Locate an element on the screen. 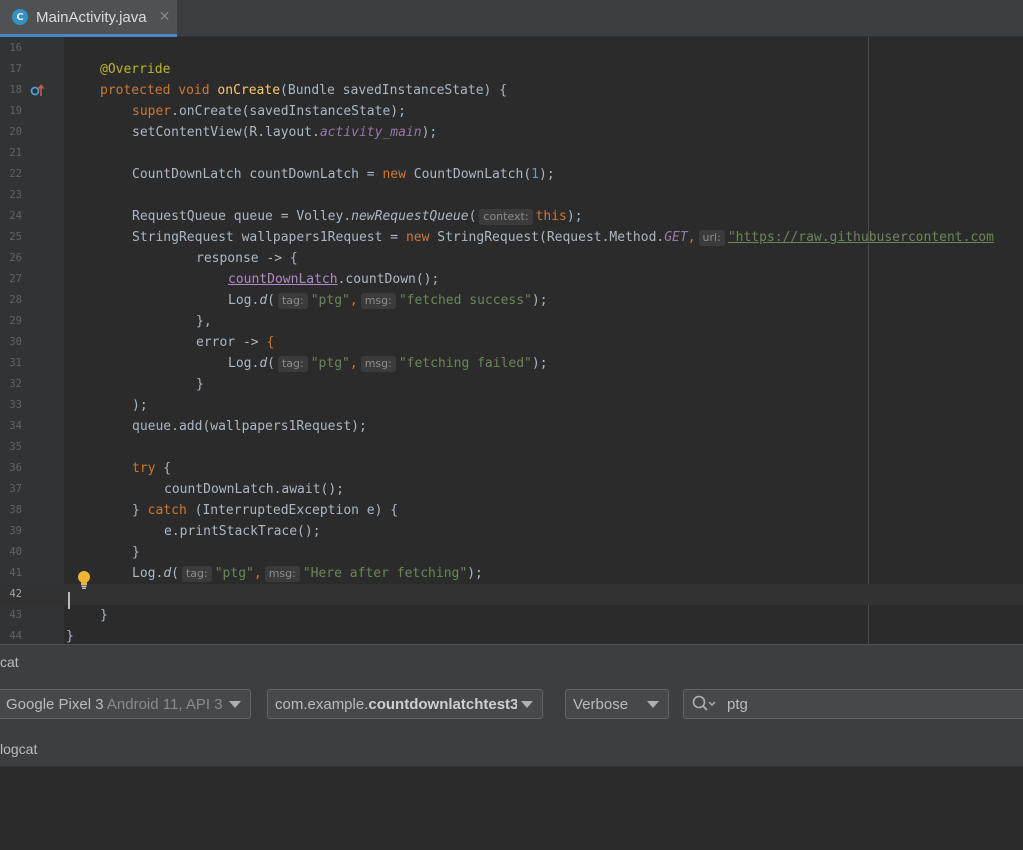 The image size is (1023, 850). line-number: 18 is located at coordinates (15, 90).